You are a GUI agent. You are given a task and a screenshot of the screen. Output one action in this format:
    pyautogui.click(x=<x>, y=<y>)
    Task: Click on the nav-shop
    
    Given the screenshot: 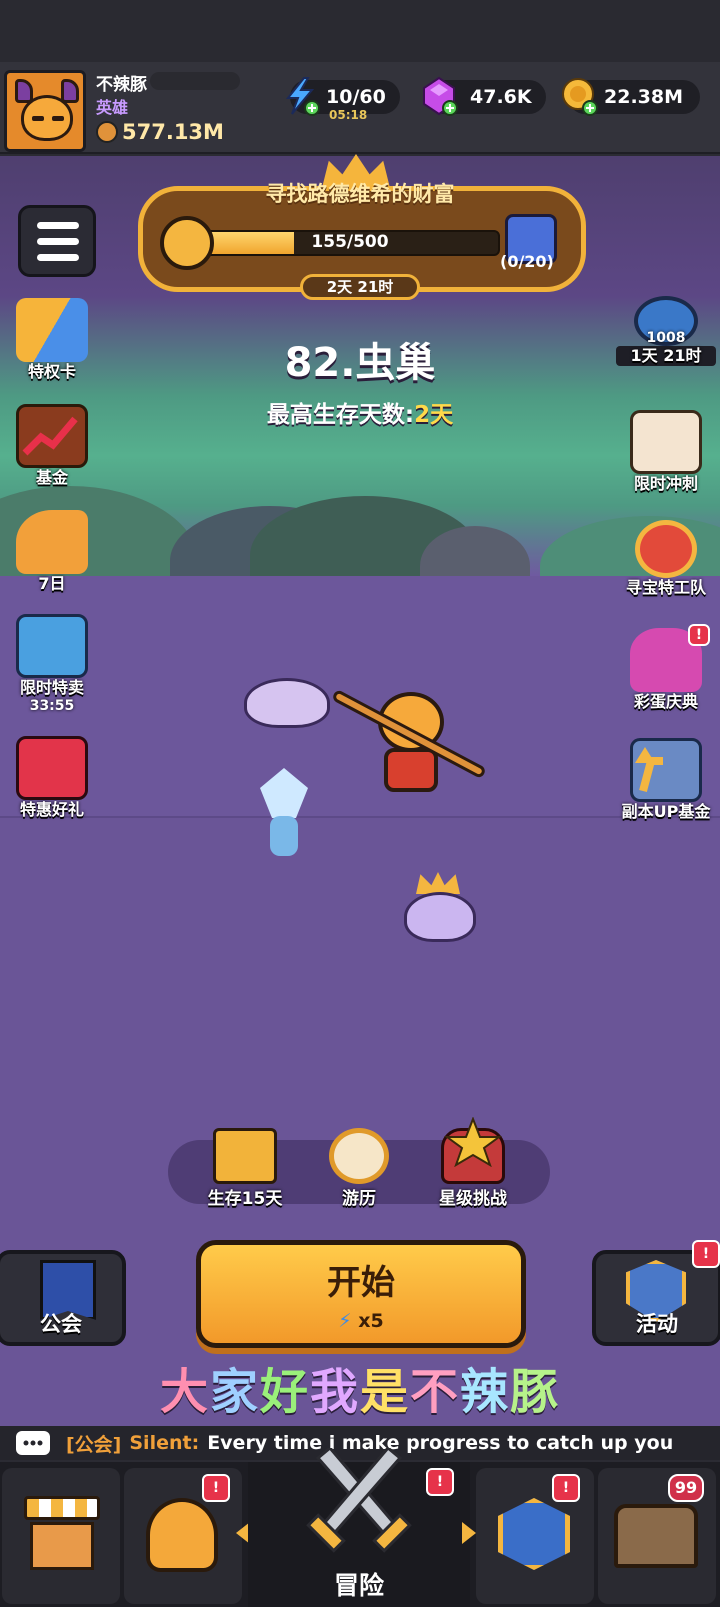 What is the action you would take?
    pyautogui.click(x=61, y=1536)
    